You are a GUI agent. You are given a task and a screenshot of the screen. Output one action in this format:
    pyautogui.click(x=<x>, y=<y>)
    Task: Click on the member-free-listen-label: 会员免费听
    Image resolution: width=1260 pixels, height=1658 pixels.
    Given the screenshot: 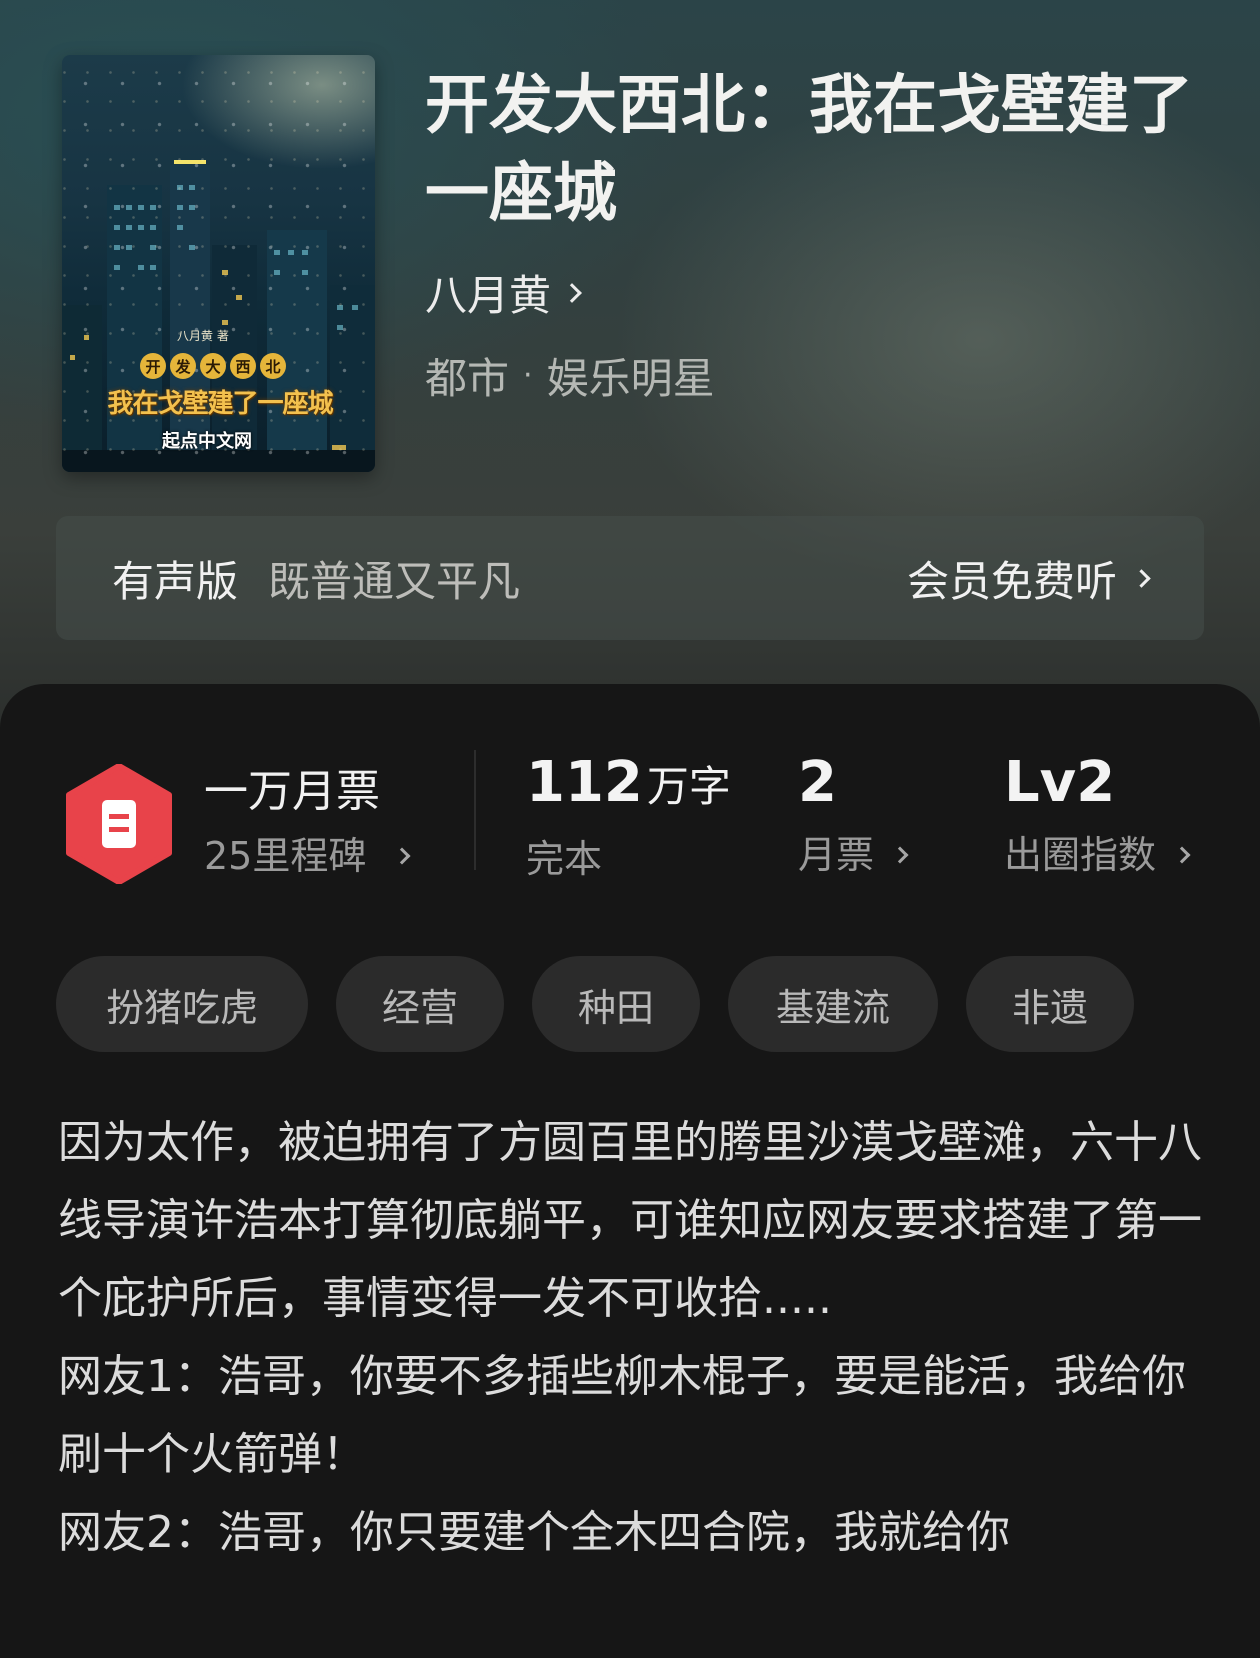 What is the action you would take?
    pyautogui.click(x=1011, y=581)
    